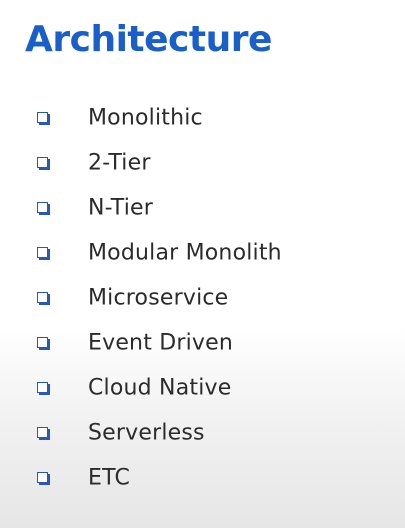 The image size is (405, 528). Describe the element at coordinates (160, 388) in the screenshot. I see `list-item-label: Cloud Native` at that location.